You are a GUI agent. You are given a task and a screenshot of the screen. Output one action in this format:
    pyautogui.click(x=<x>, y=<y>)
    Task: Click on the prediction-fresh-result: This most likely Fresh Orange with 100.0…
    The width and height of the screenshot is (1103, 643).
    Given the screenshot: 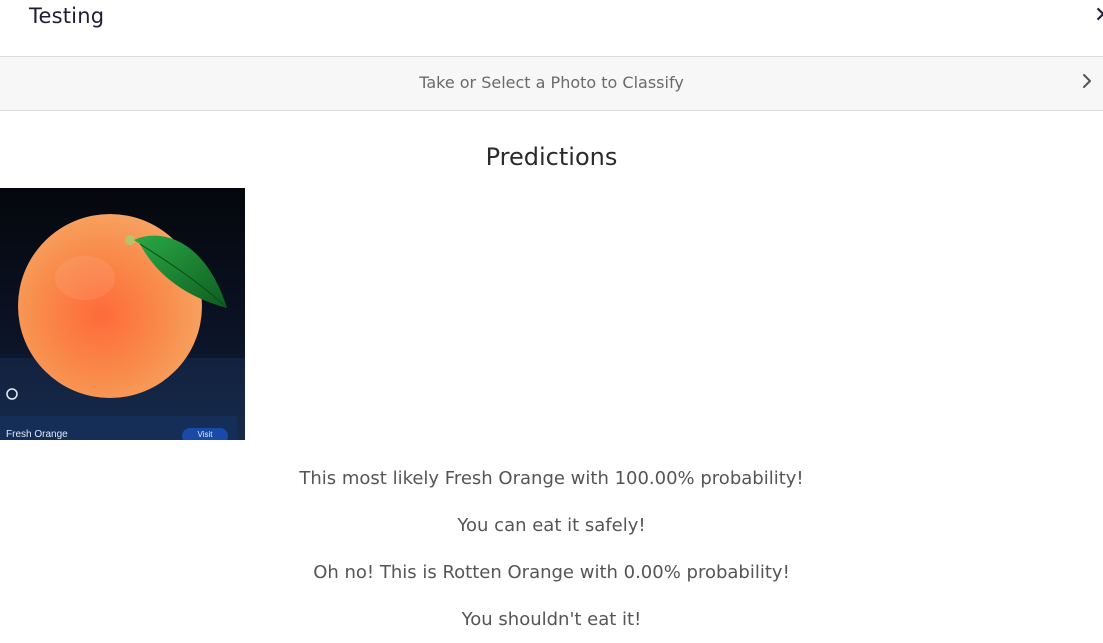 What is the action you would take?
    pyautogui.click(x=551, y=478)
    